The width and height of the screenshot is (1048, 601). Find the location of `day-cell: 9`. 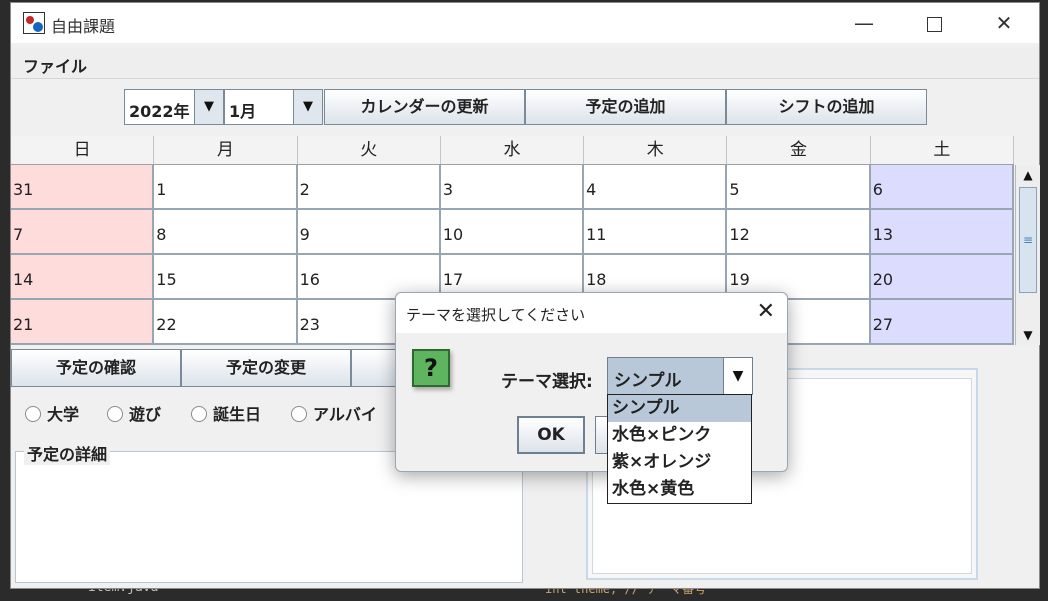

day-cell: 9 is located at coordinates (369, 231).